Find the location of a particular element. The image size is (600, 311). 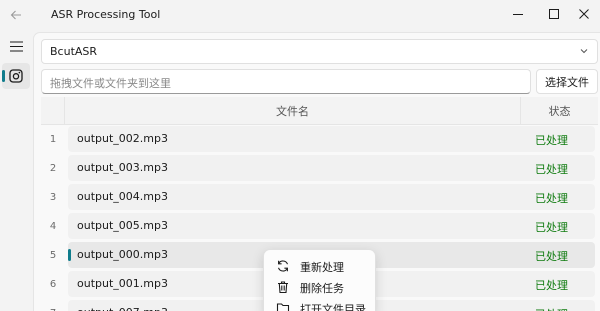

trash-icon is located at coordinates (283, 287).